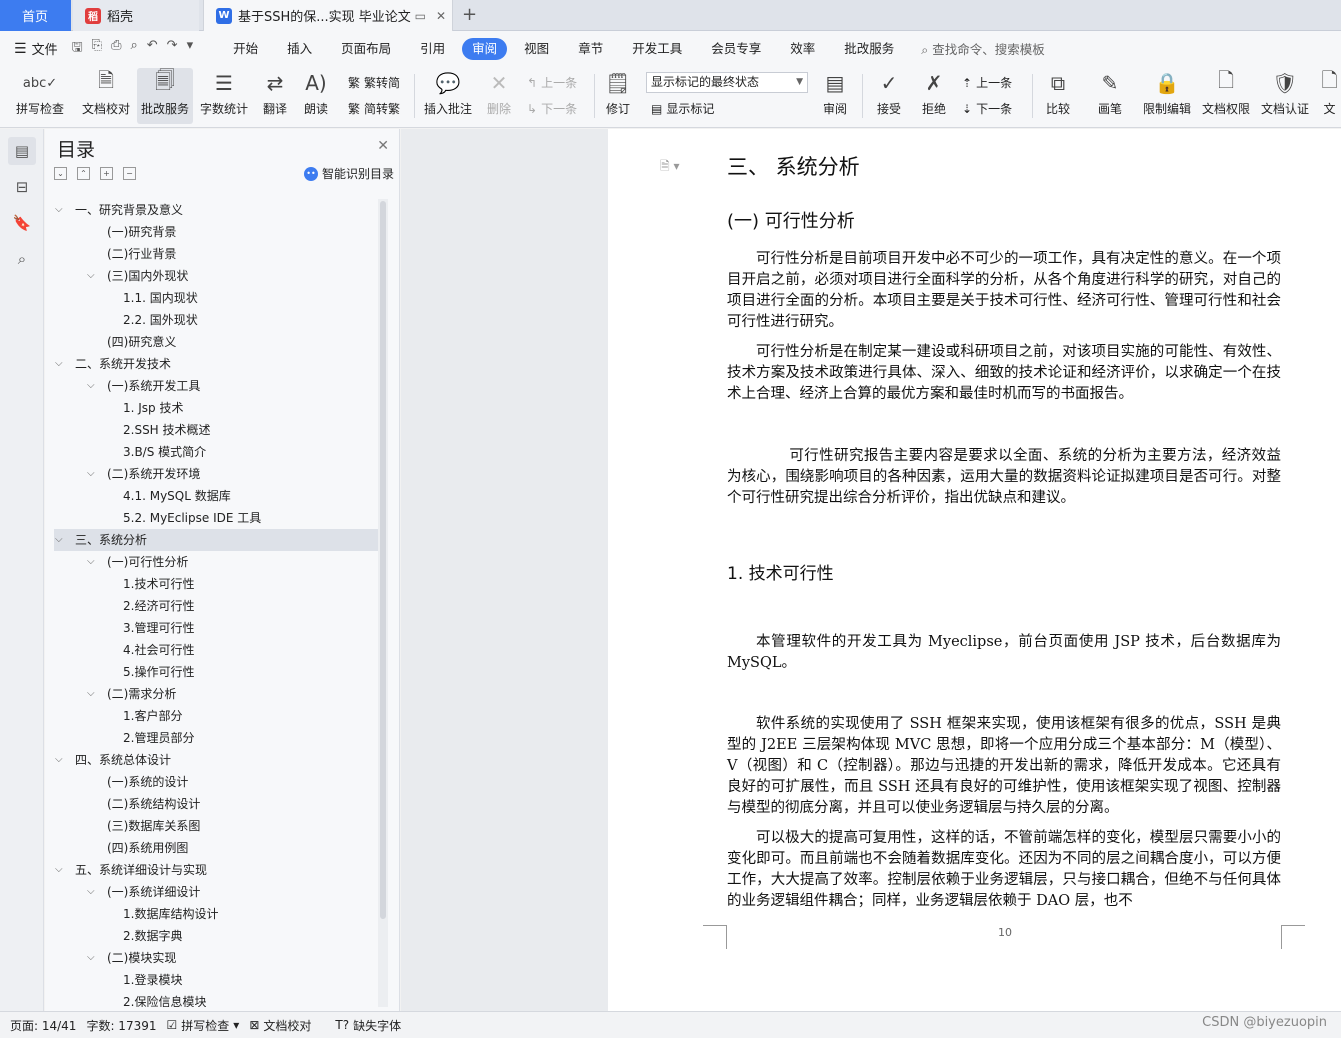  Describe the element at coordinates (217, 364) in the screenshot. I see `toc-item: ⌵ 二、系统开发技术` at that location.